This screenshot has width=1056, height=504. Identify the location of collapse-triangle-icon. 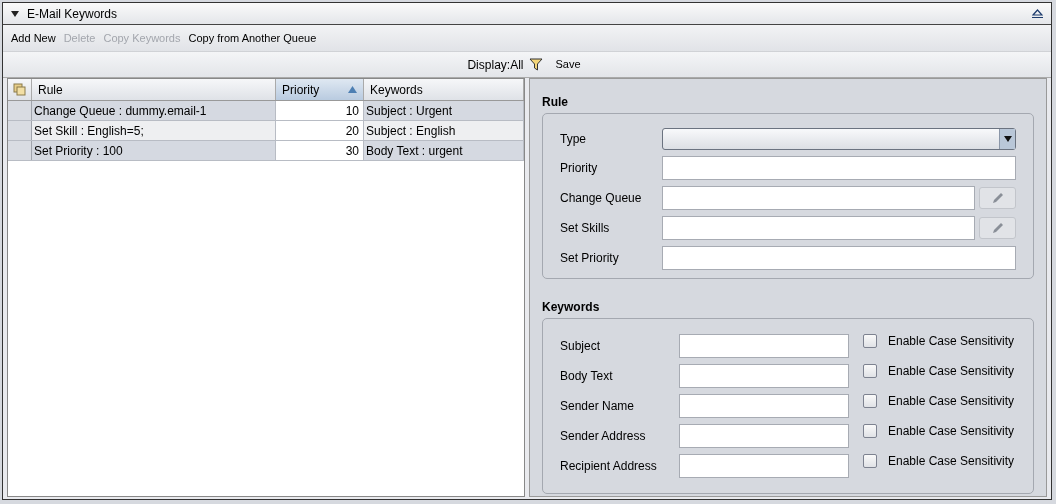
(15, 13).